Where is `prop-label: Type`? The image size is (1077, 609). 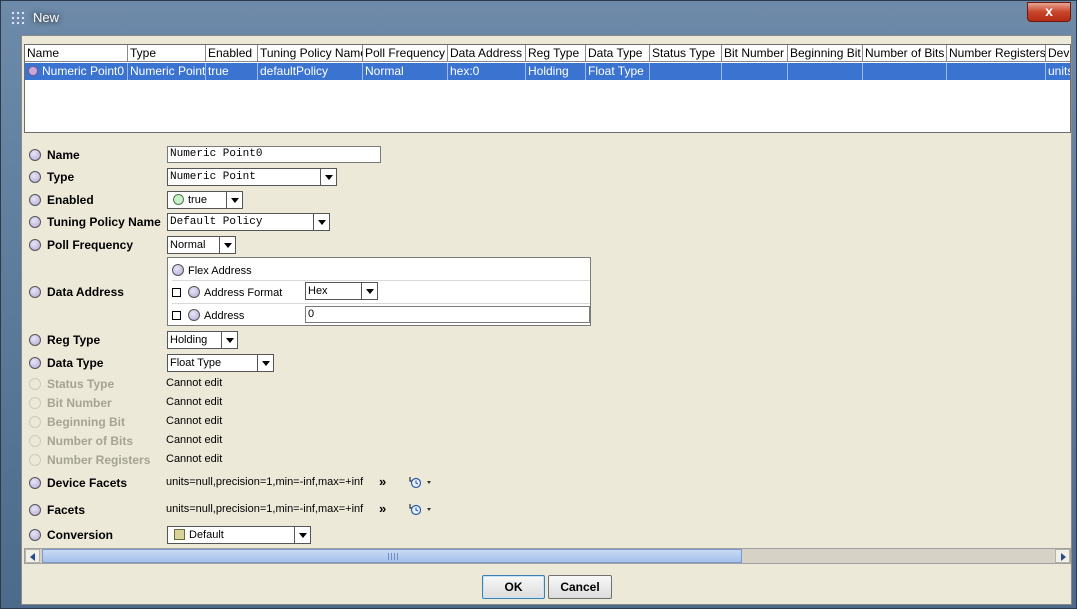 prop-label: Type is located at coordinates (61, 177).